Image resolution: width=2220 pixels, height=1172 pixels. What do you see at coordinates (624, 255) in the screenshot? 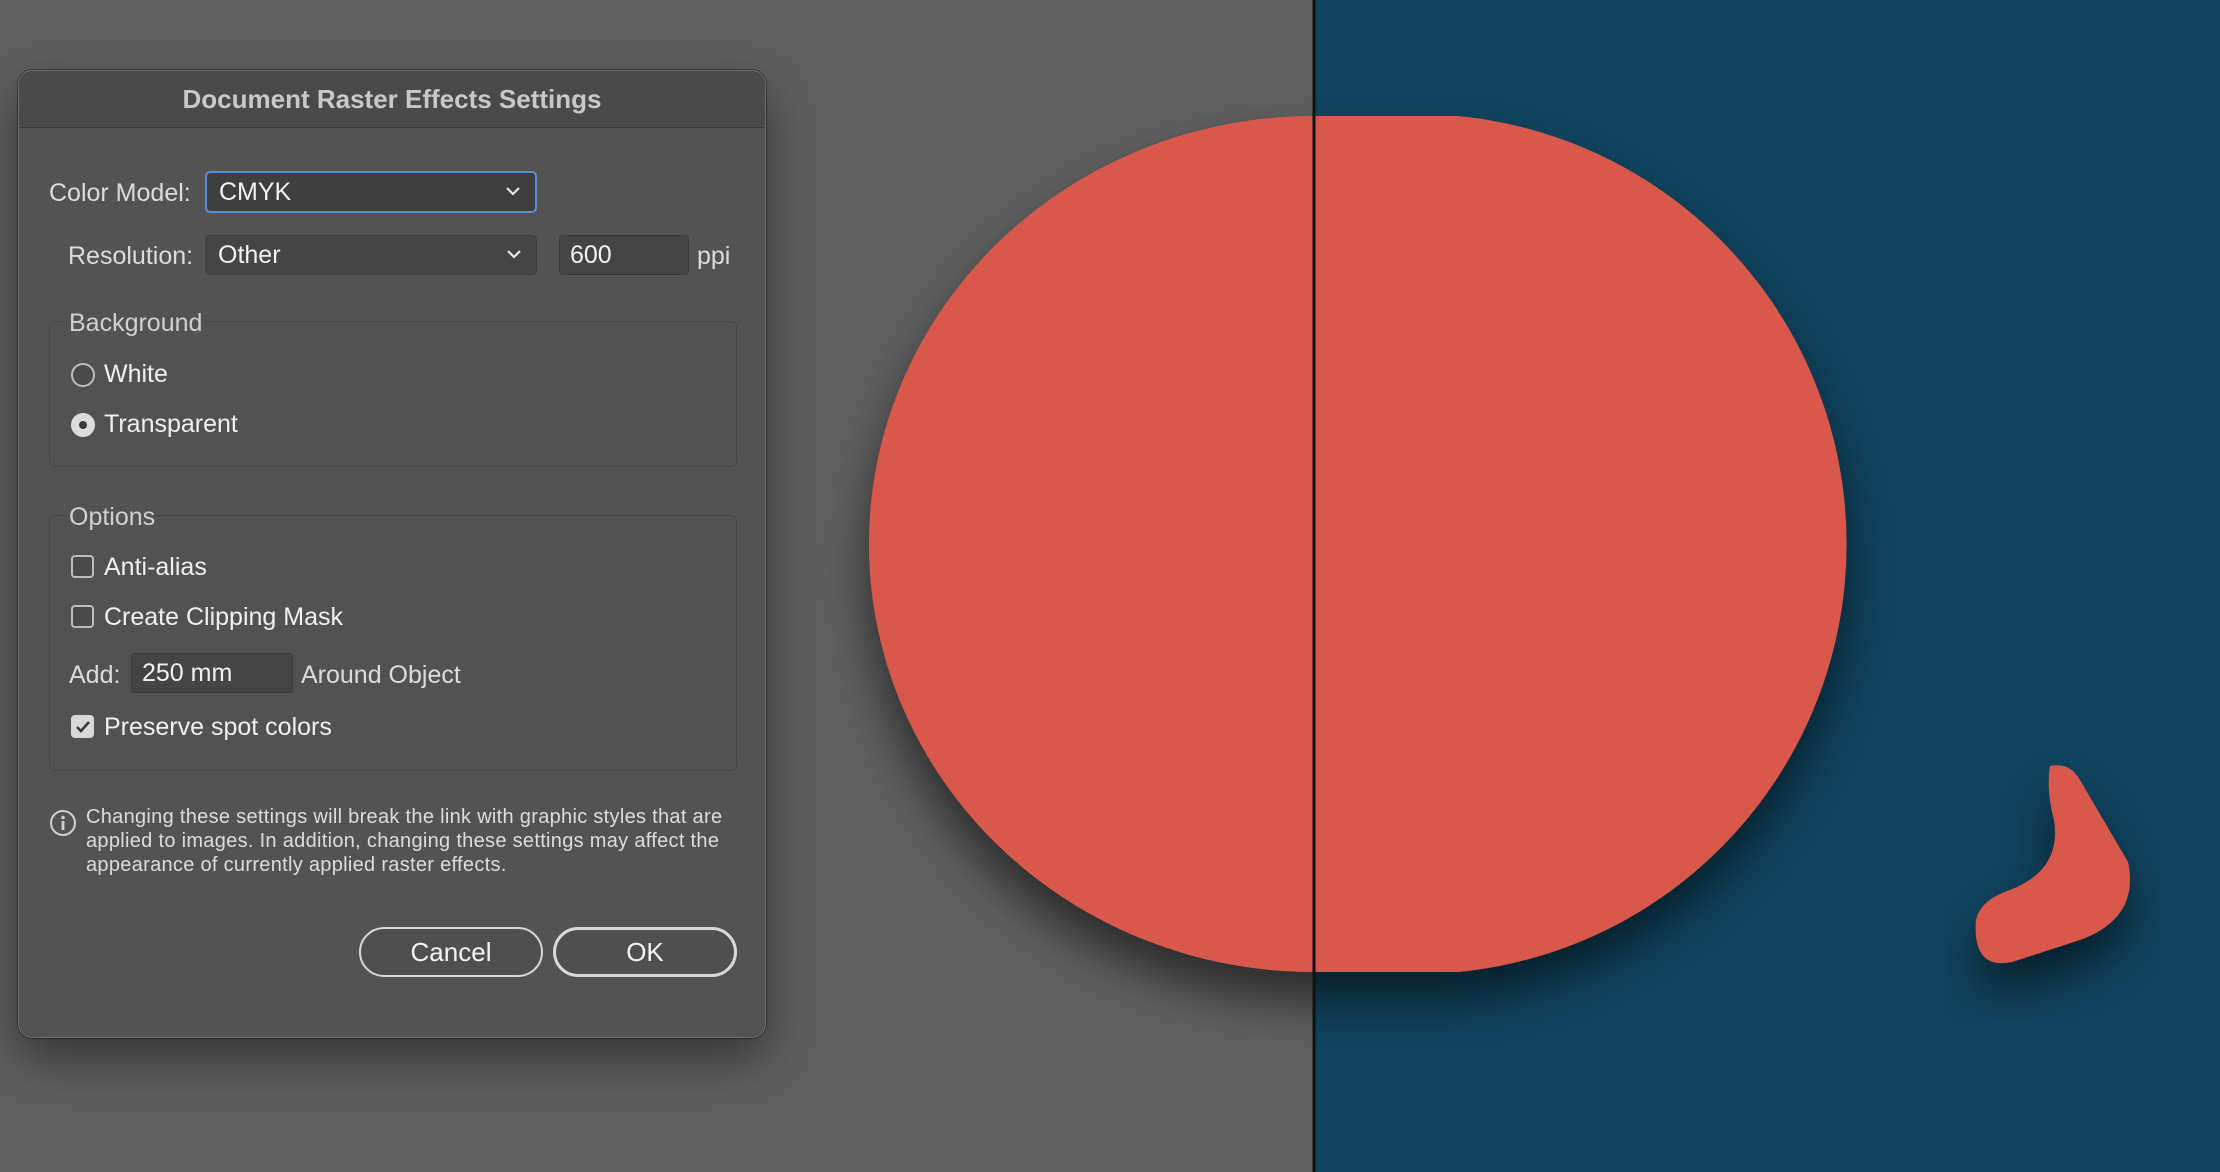
I see `ppi-input: 600` at bounding box center [624, 255].